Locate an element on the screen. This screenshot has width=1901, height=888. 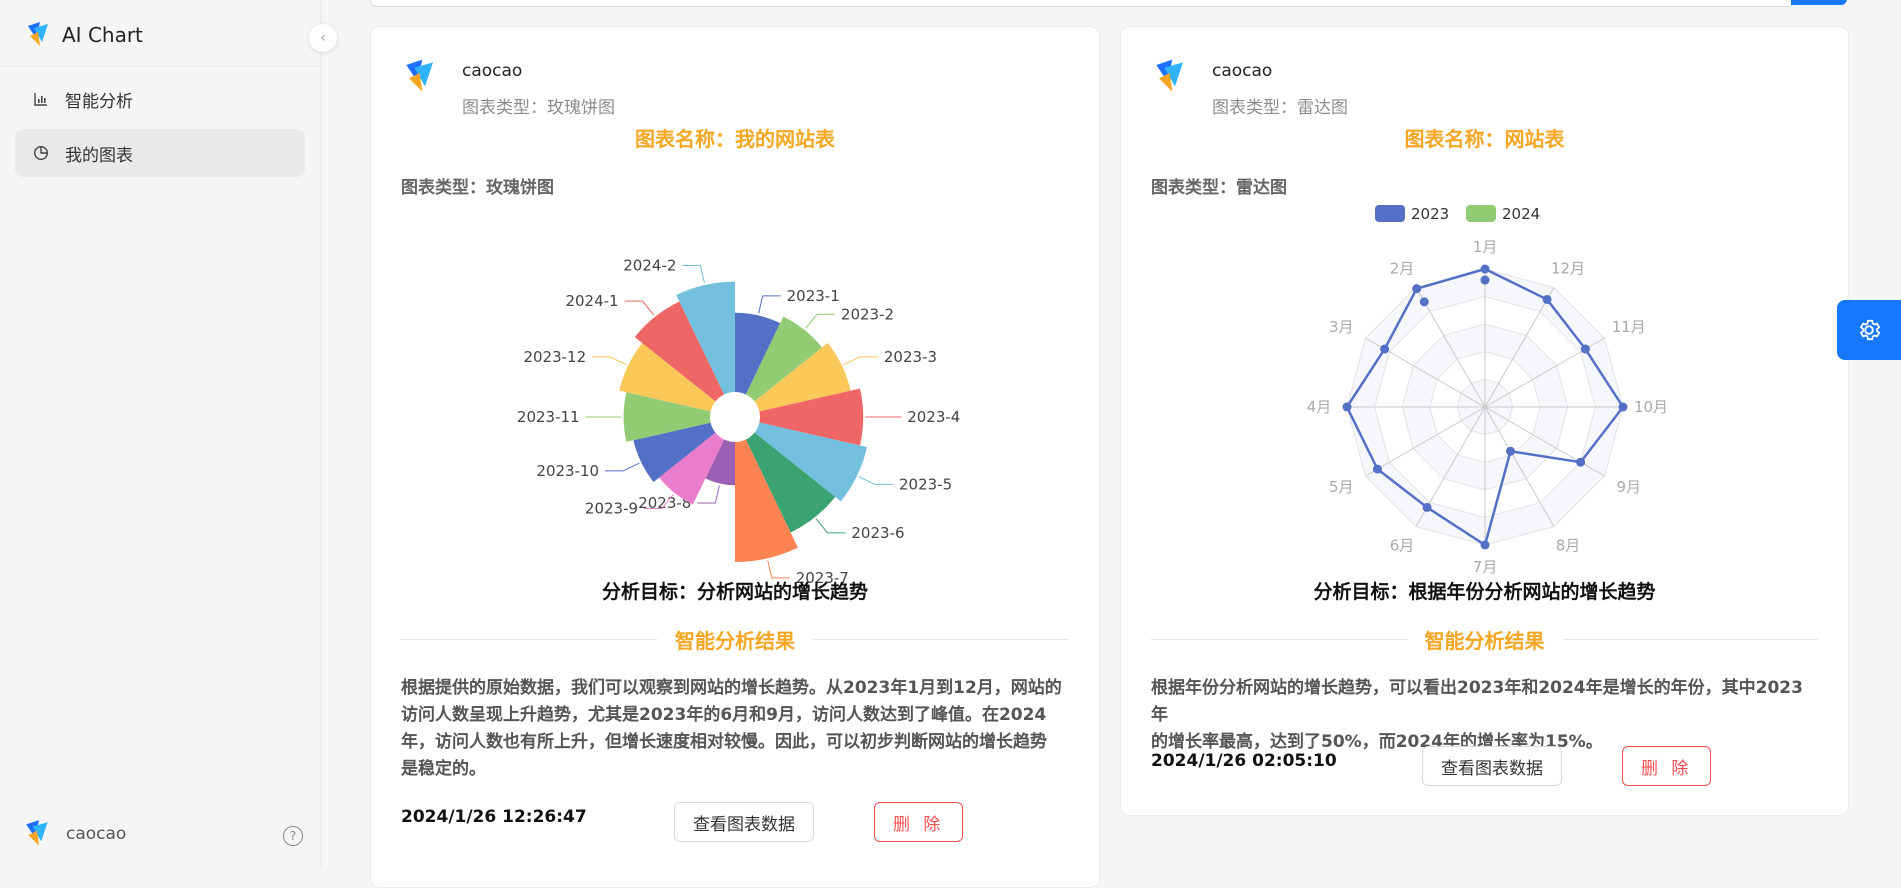
sidebar-item-label: 智能分析 is located at coordinates (99, 101).